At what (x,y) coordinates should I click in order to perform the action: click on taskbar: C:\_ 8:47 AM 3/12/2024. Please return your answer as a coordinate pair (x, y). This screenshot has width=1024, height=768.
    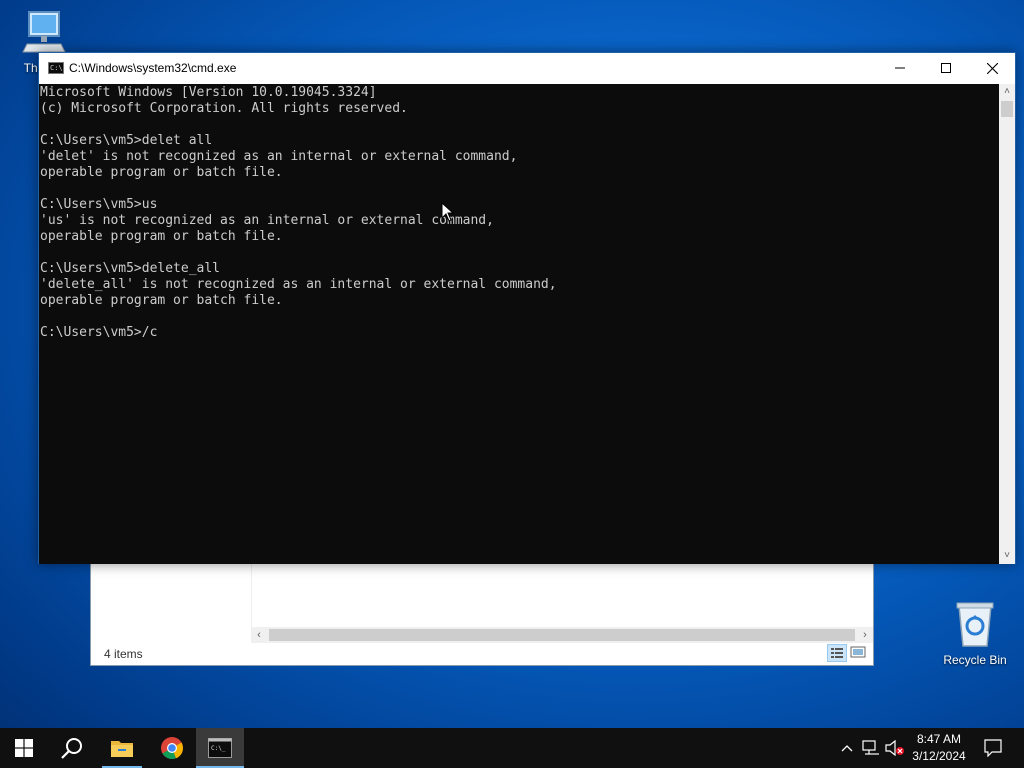
    Looking at the image, I should click on (512, 748).